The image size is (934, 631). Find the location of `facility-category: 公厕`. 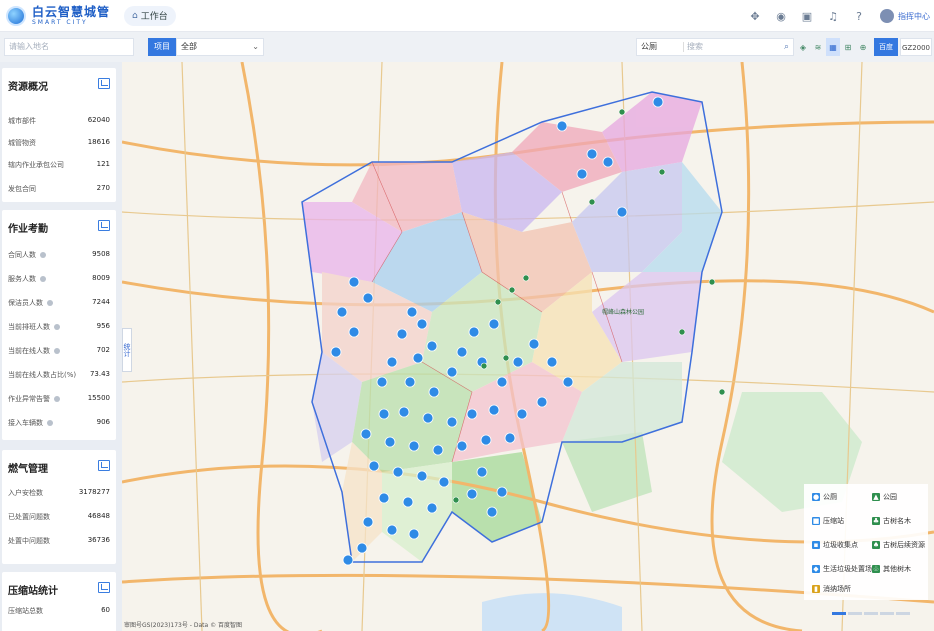

facility-category: 公厕 is located at coordinates (649, 47).